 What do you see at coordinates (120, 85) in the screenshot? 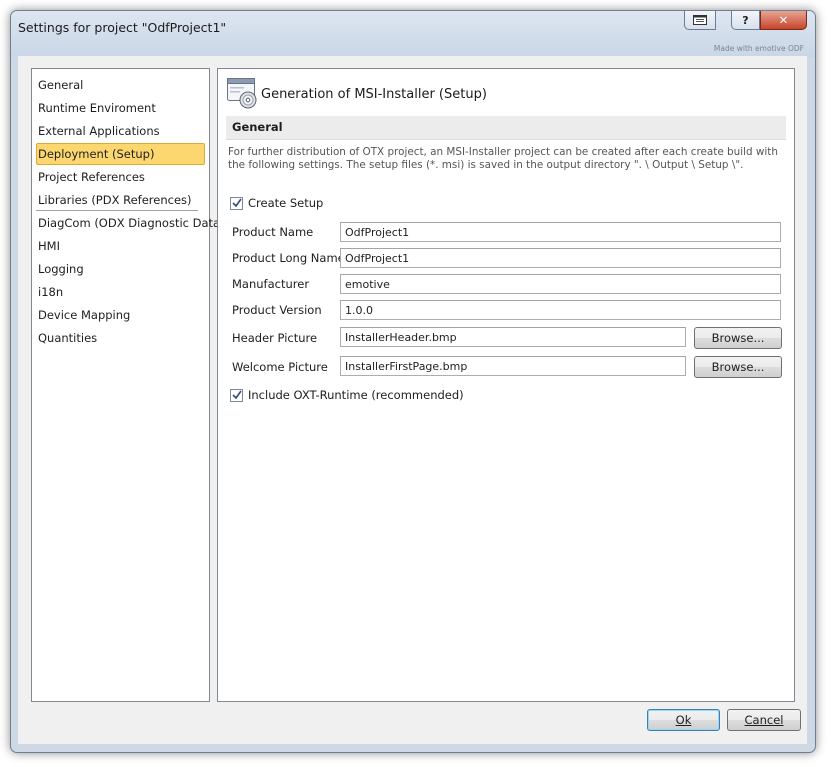
I see `nav-item-general: General` at bounding box center [120, 85].